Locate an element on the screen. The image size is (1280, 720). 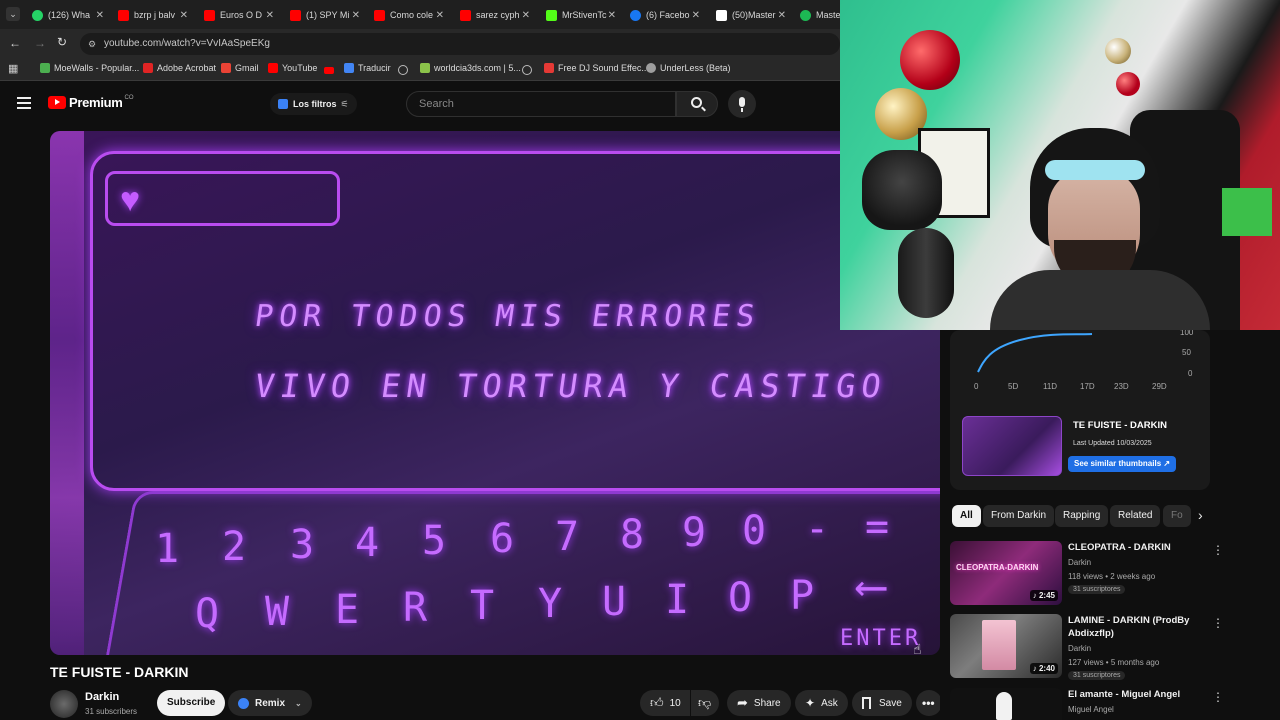
channel-name: Darkin is located at coordinates (102, 697).